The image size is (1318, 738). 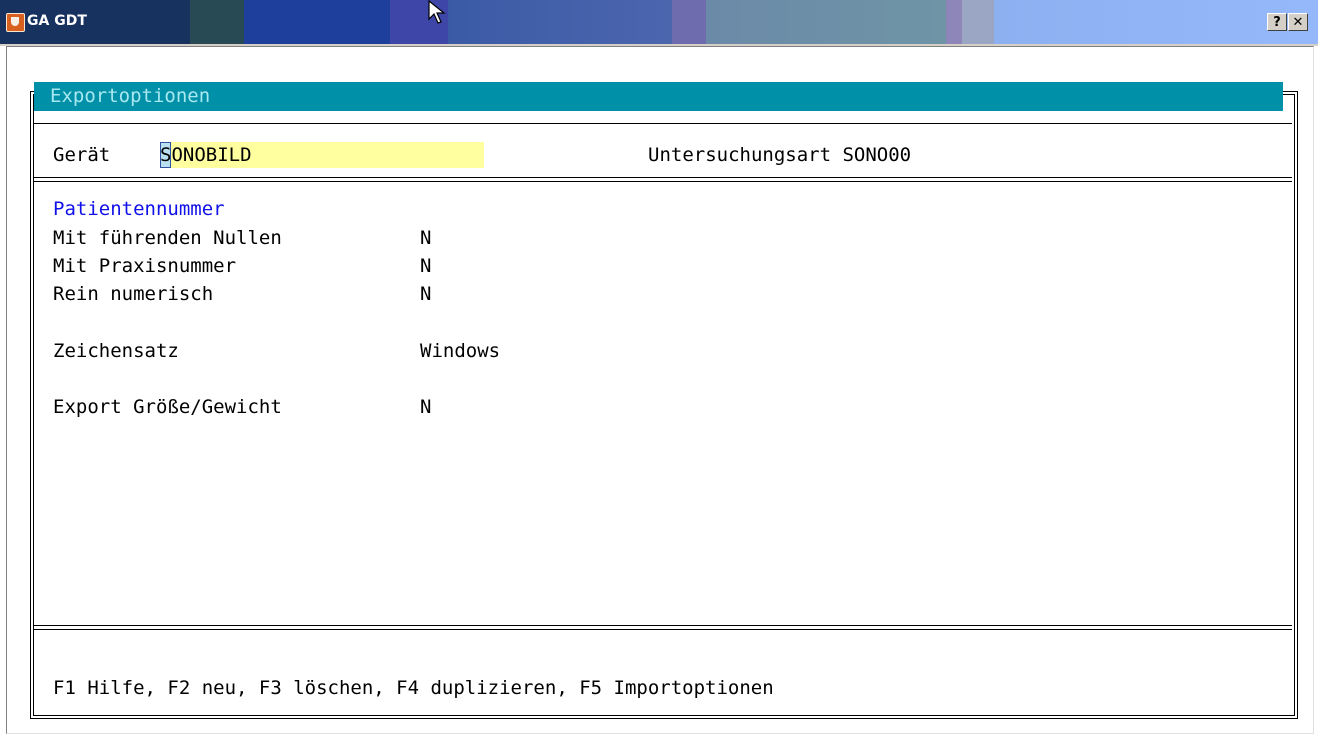 What do you see at coordinates (437, 12) in the screenshot?
I see `mouse-pointer-icon` at bounding box center [437, 12].